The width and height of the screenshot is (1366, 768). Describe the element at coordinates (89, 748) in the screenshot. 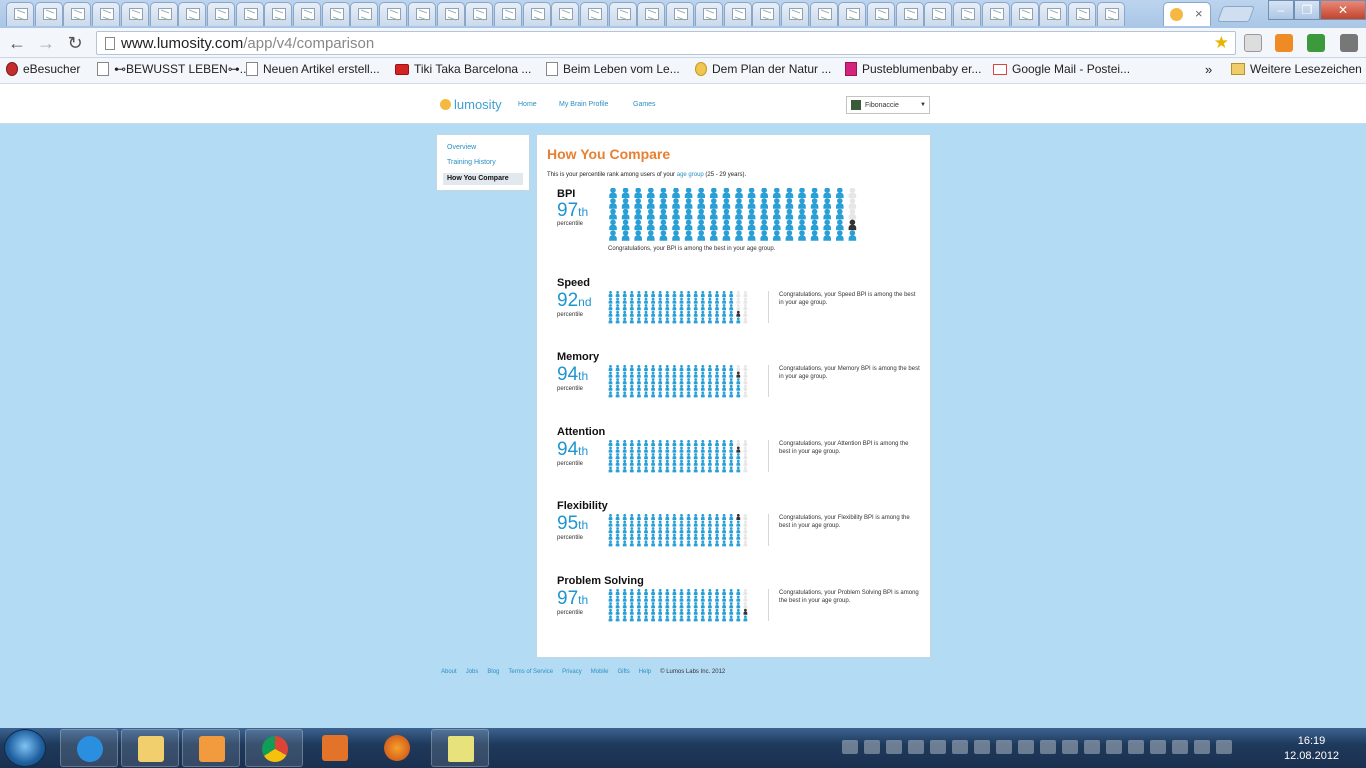

I see `internet-explorer-task` at that location.